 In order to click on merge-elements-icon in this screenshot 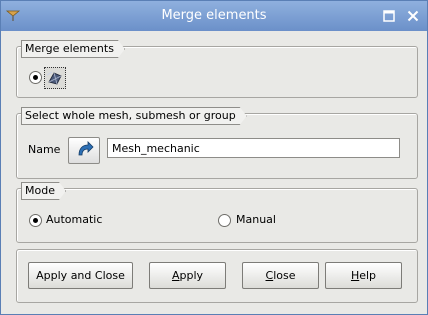, I will do `click(54, 78)`.